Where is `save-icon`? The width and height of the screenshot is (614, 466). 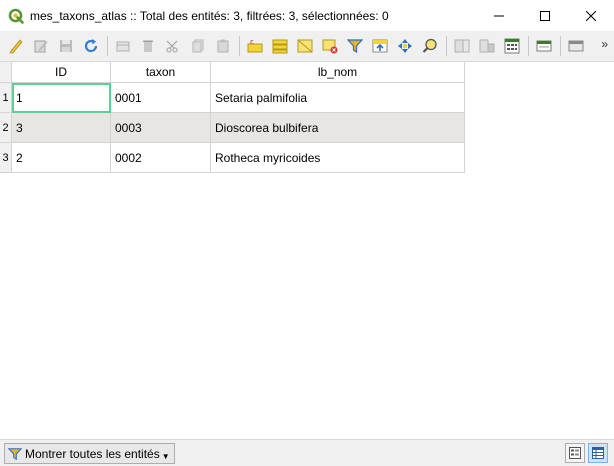
save-icon is located at coordinates (66, 46).